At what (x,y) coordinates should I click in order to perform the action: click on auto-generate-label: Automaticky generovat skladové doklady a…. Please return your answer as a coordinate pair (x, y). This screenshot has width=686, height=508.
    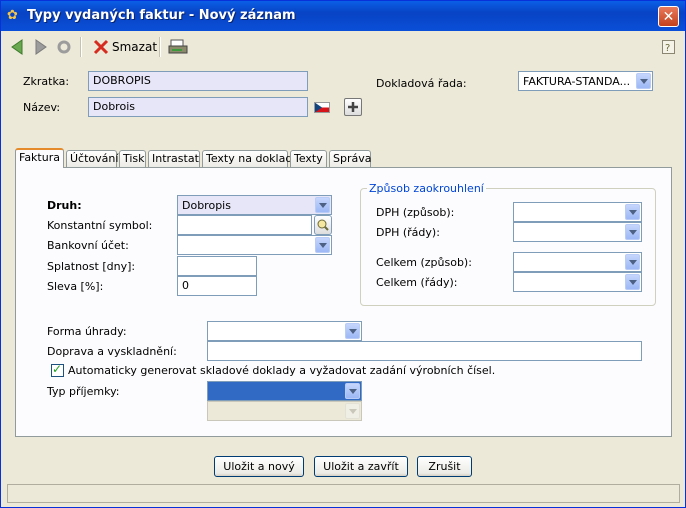
    Looking at the image, I should click on (282, 370).